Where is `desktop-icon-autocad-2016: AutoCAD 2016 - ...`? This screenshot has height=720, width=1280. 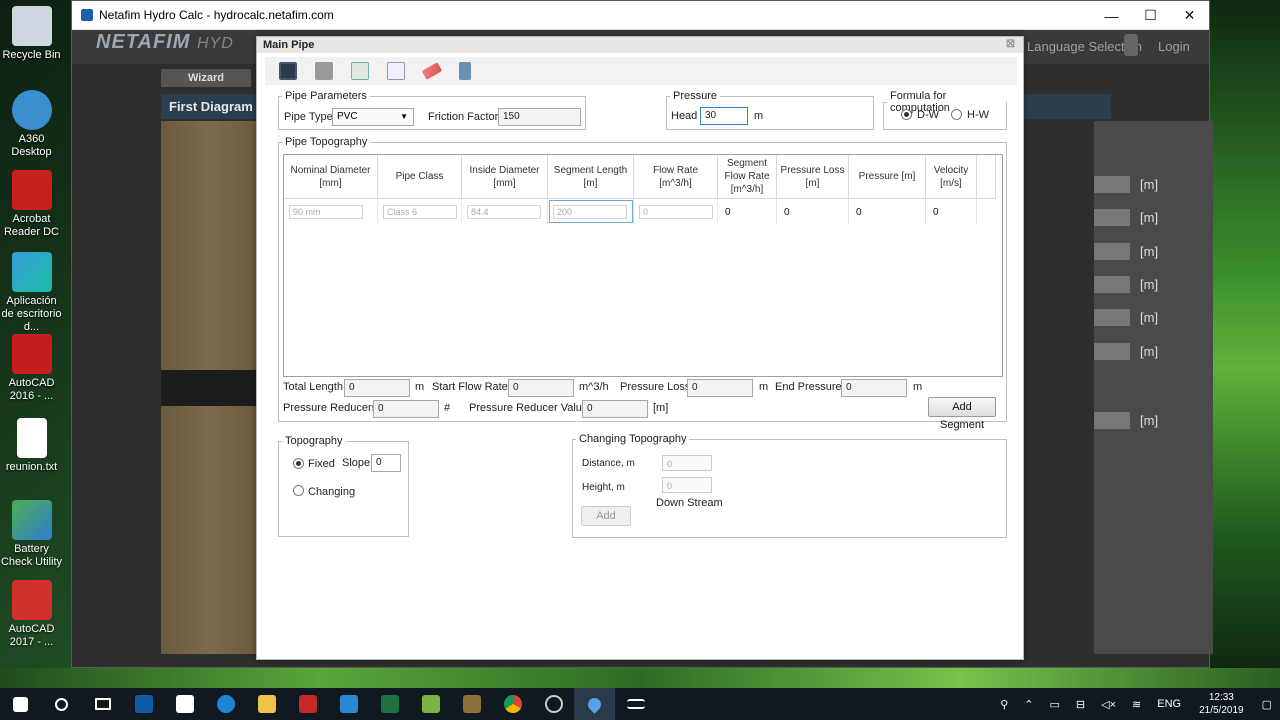
desktop-icon-autocad-2016: AutoCAD 2016 - ... is located at coordinates (31, 368).